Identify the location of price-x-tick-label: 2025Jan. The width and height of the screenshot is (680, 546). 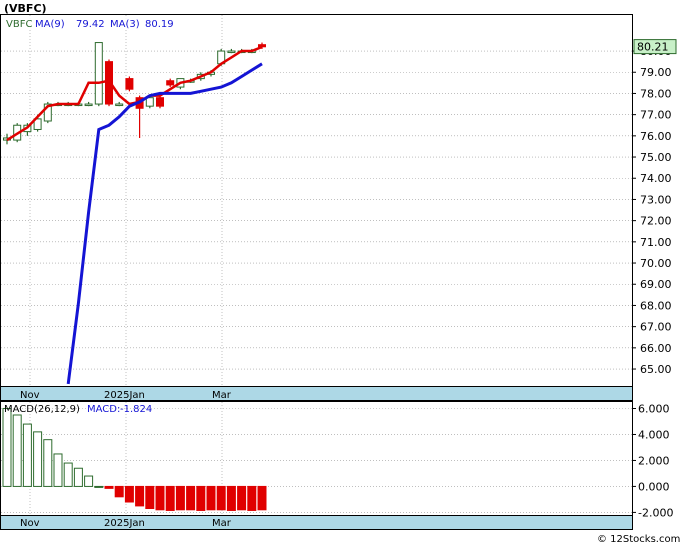
(124, 395).